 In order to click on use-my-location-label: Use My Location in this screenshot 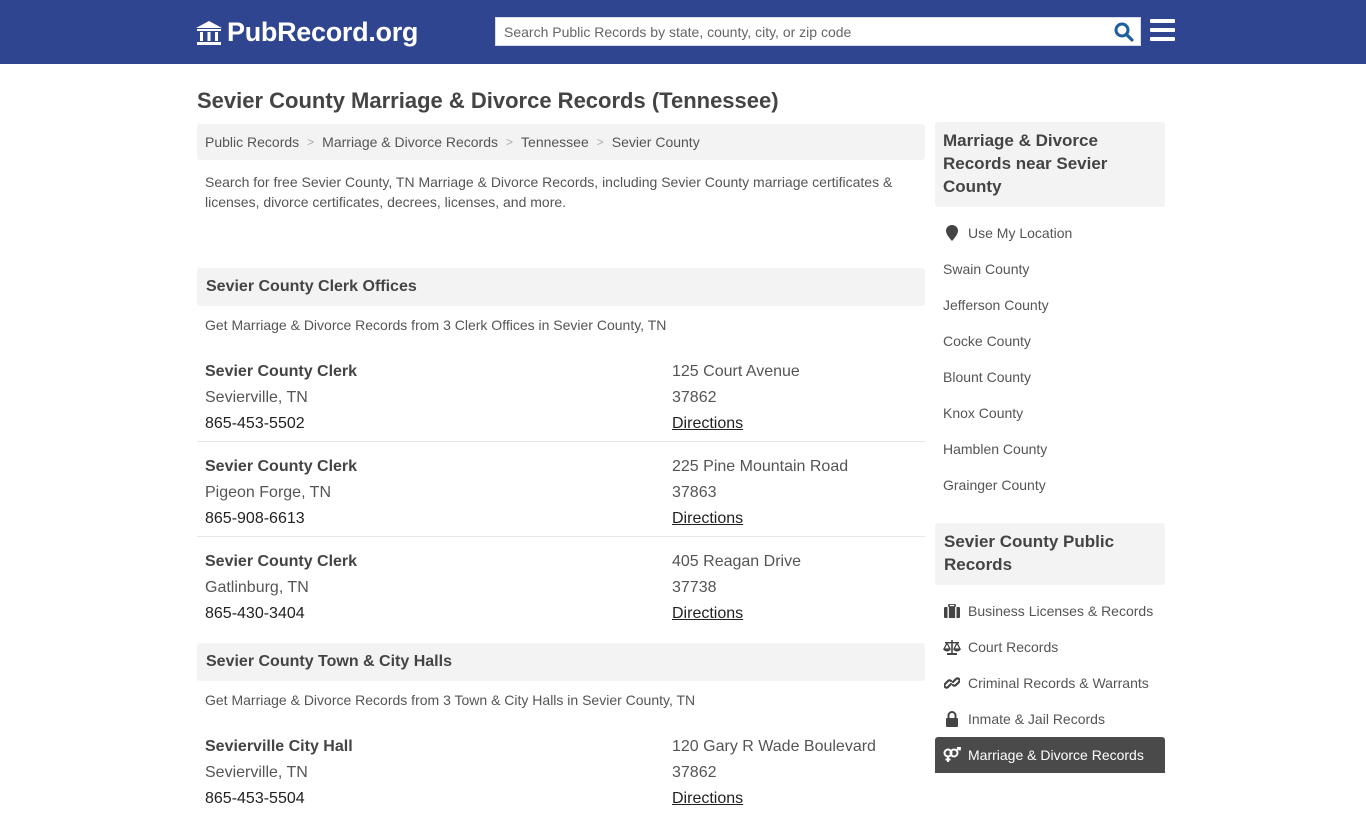, I will do `click(1020, 233)`.